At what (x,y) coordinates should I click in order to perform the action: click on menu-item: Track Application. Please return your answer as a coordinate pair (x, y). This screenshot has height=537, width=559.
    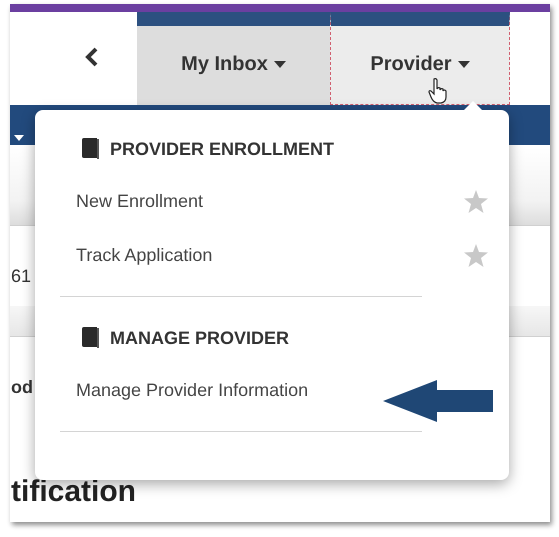
    Looking at the image, I should click on (144, 255).